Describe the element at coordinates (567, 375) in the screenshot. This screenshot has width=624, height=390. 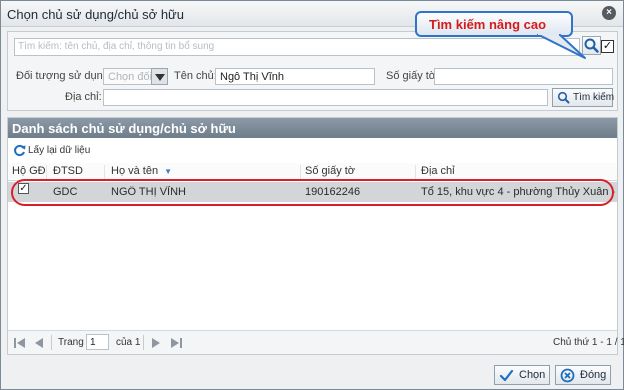
I see `close-circle-icon` at that location.